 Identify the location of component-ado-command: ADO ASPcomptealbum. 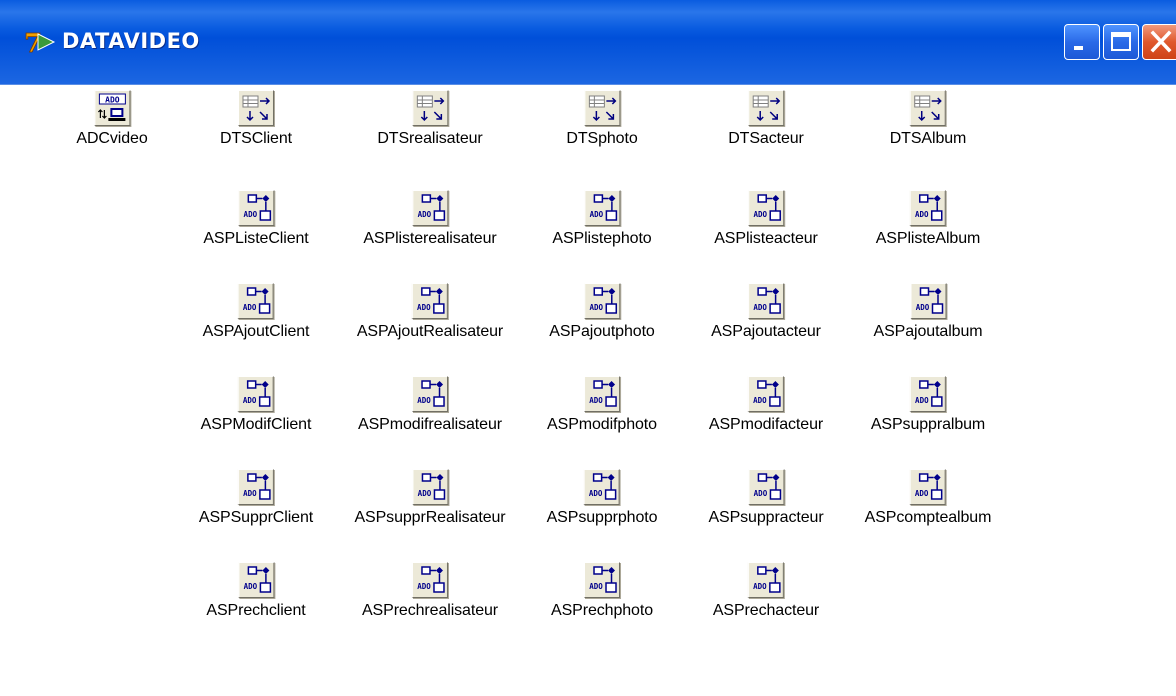
(928, 498).